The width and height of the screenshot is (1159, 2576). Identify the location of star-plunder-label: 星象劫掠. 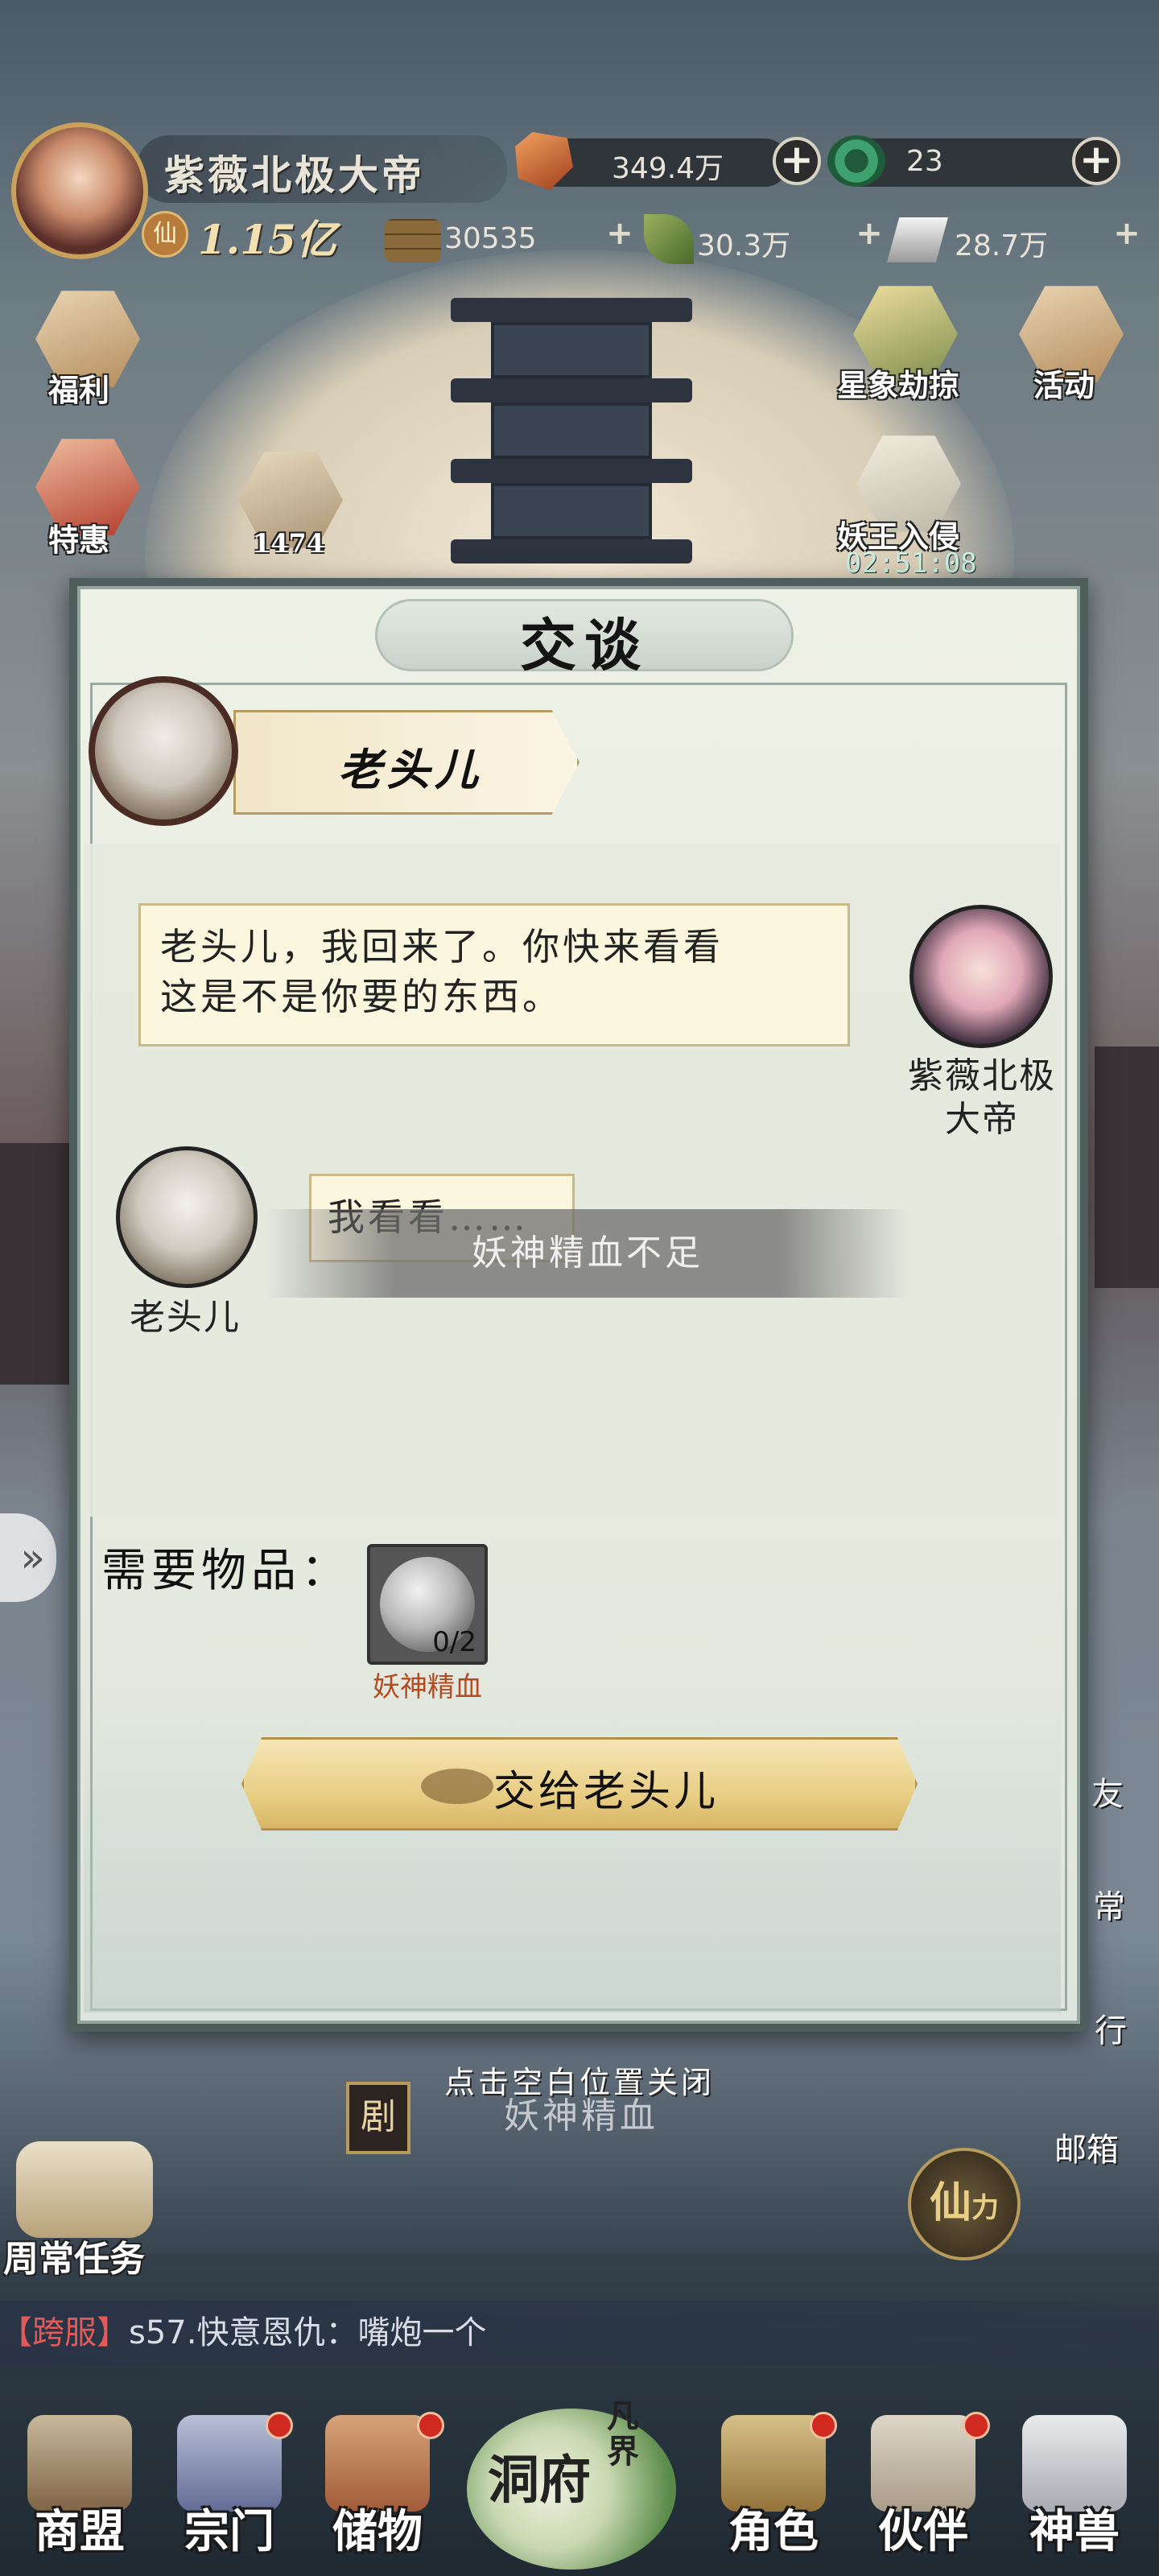
(898, 385).